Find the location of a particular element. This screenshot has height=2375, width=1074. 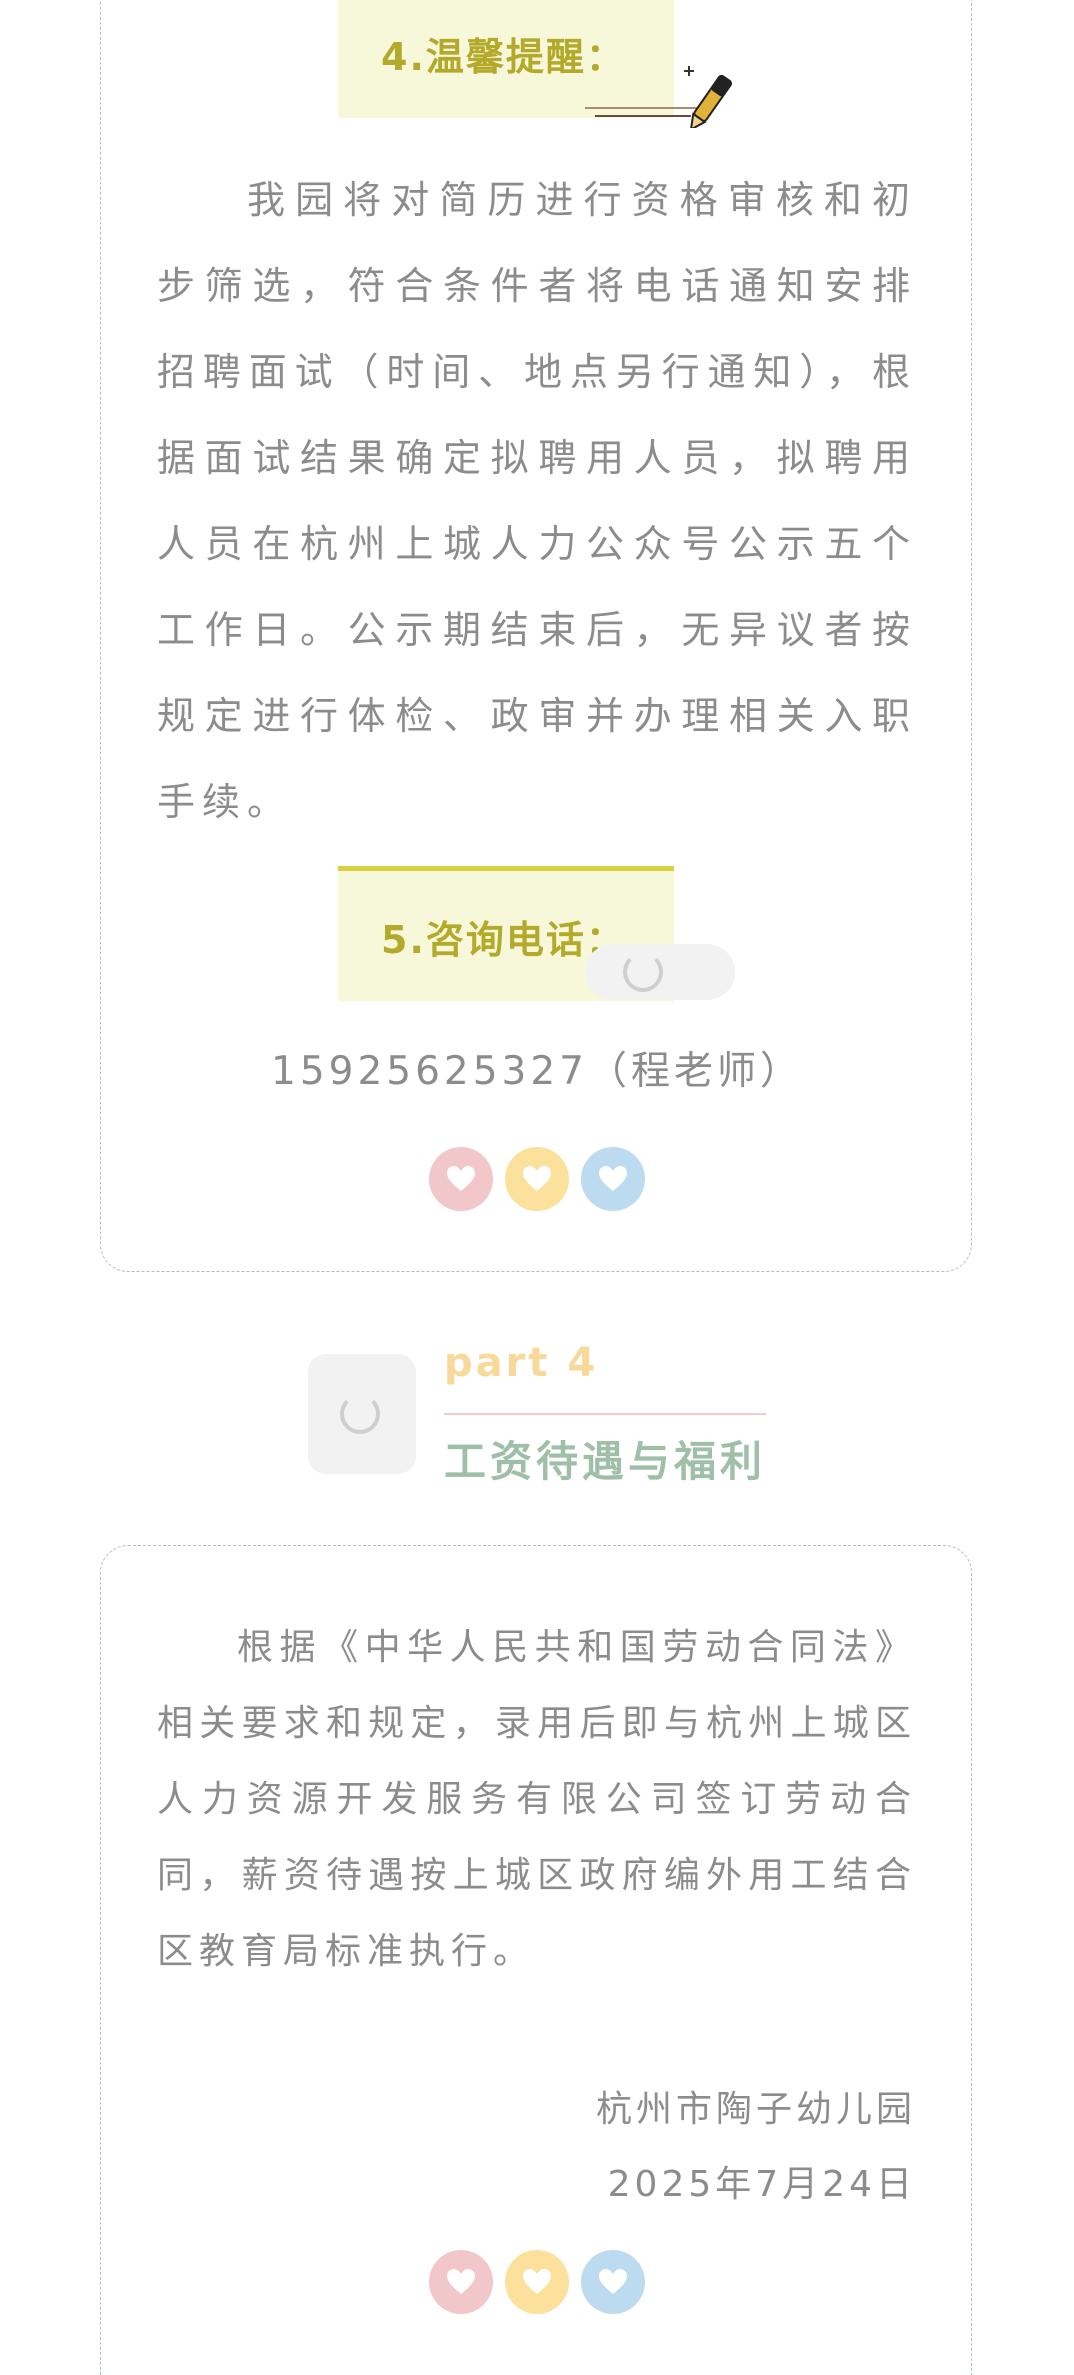

part-label: part 4 is located at coordinates (521, 1363).